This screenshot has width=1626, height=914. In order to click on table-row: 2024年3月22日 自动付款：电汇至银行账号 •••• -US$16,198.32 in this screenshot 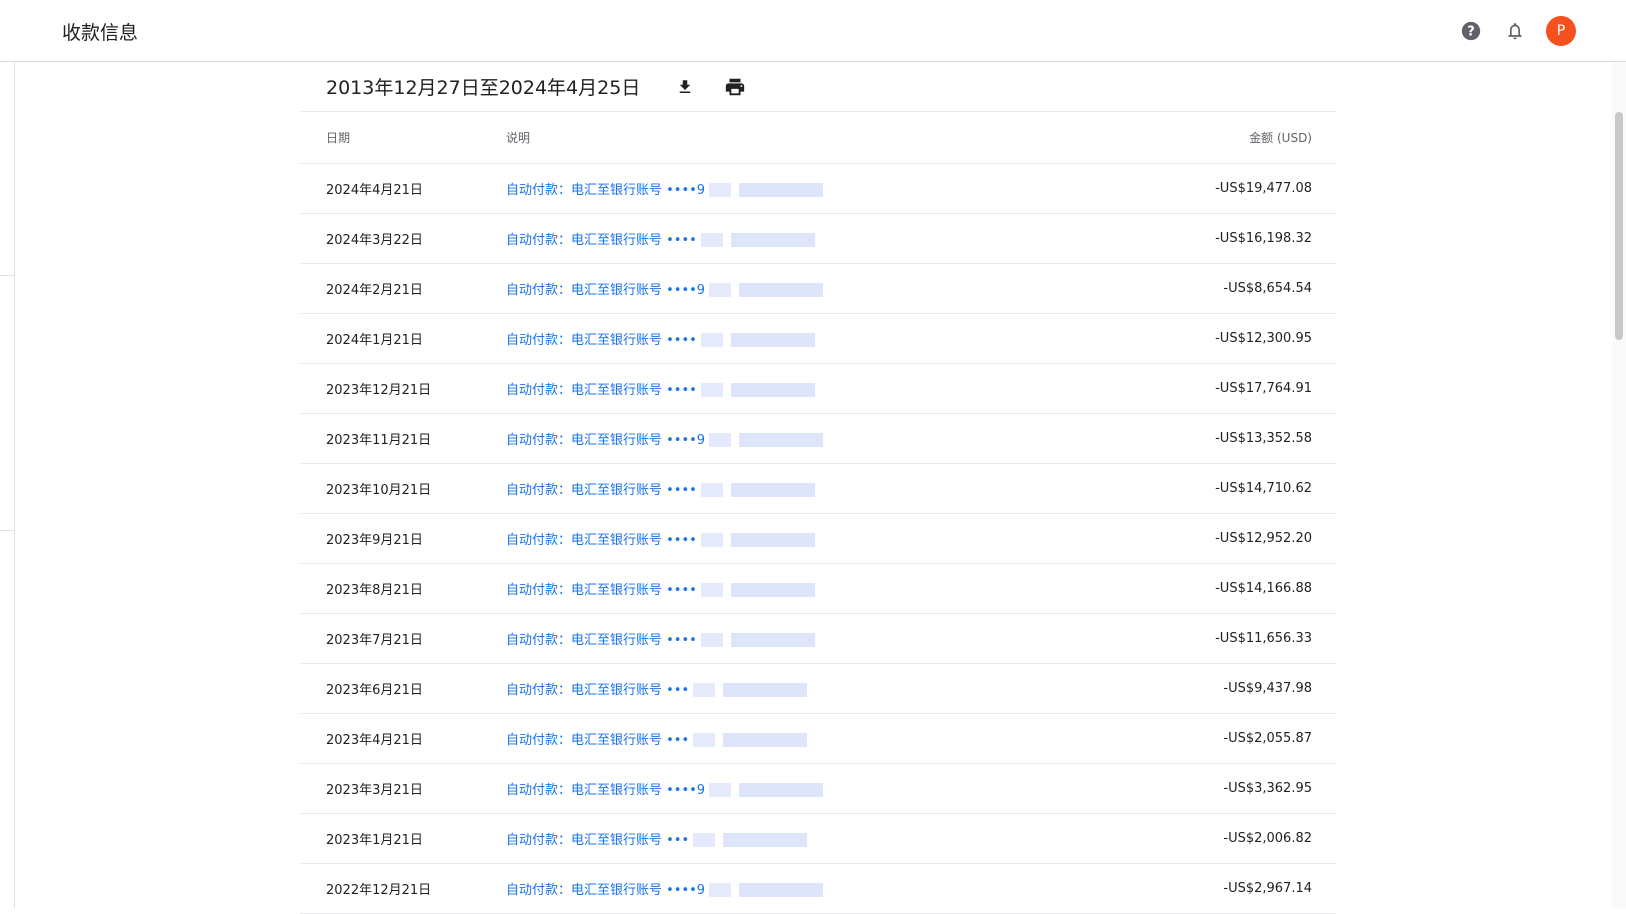, I will do `click(818, 238)`.